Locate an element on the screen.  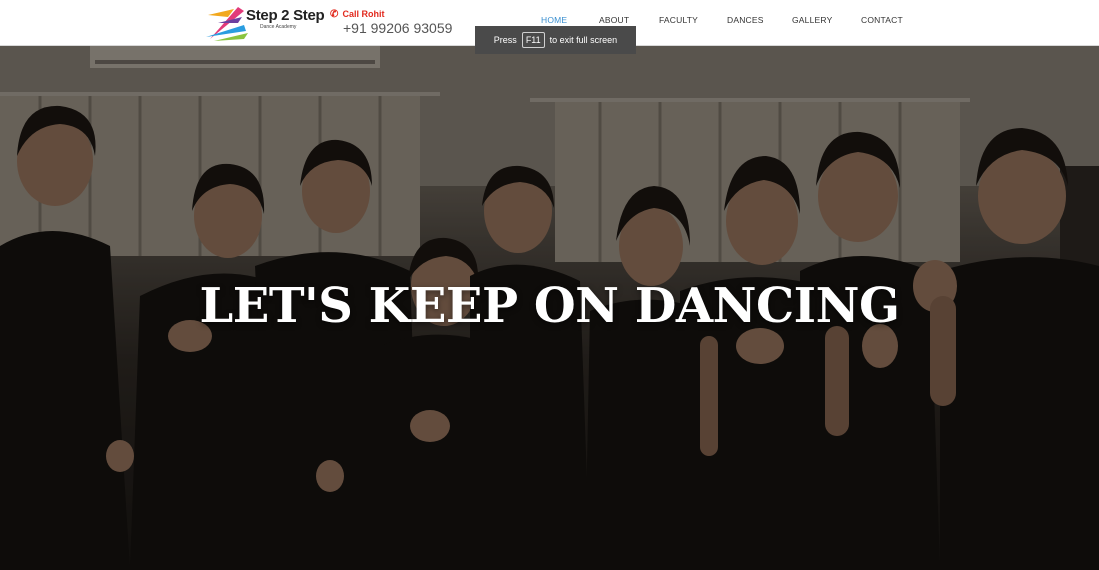
toast-prefix: Press is located at coordinates (505, 40).